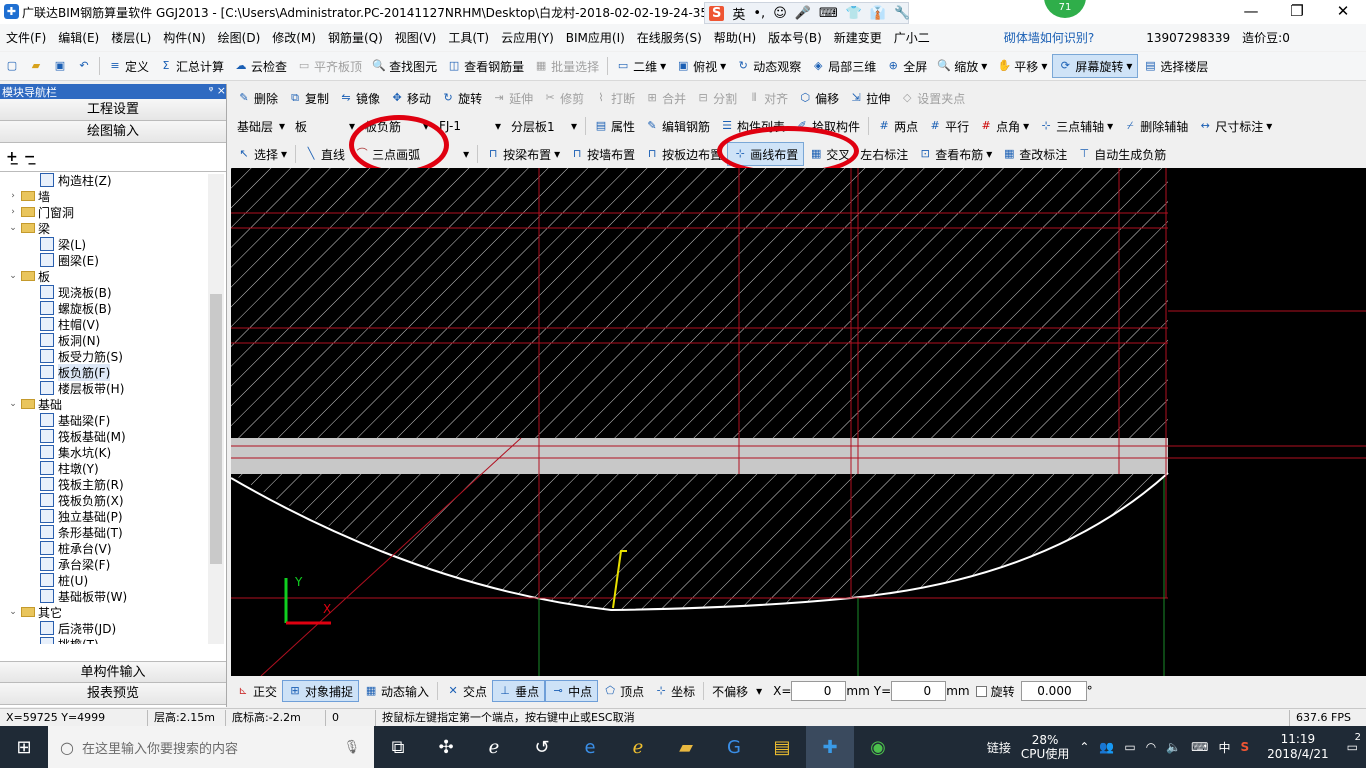 The height and width of the screenshot is (768, 1366). Describe the element at coordinates (1076, 126) in the screenshot. I see `three-point-axis-button: ⊹ 三点辅轴 ▾` at that location.